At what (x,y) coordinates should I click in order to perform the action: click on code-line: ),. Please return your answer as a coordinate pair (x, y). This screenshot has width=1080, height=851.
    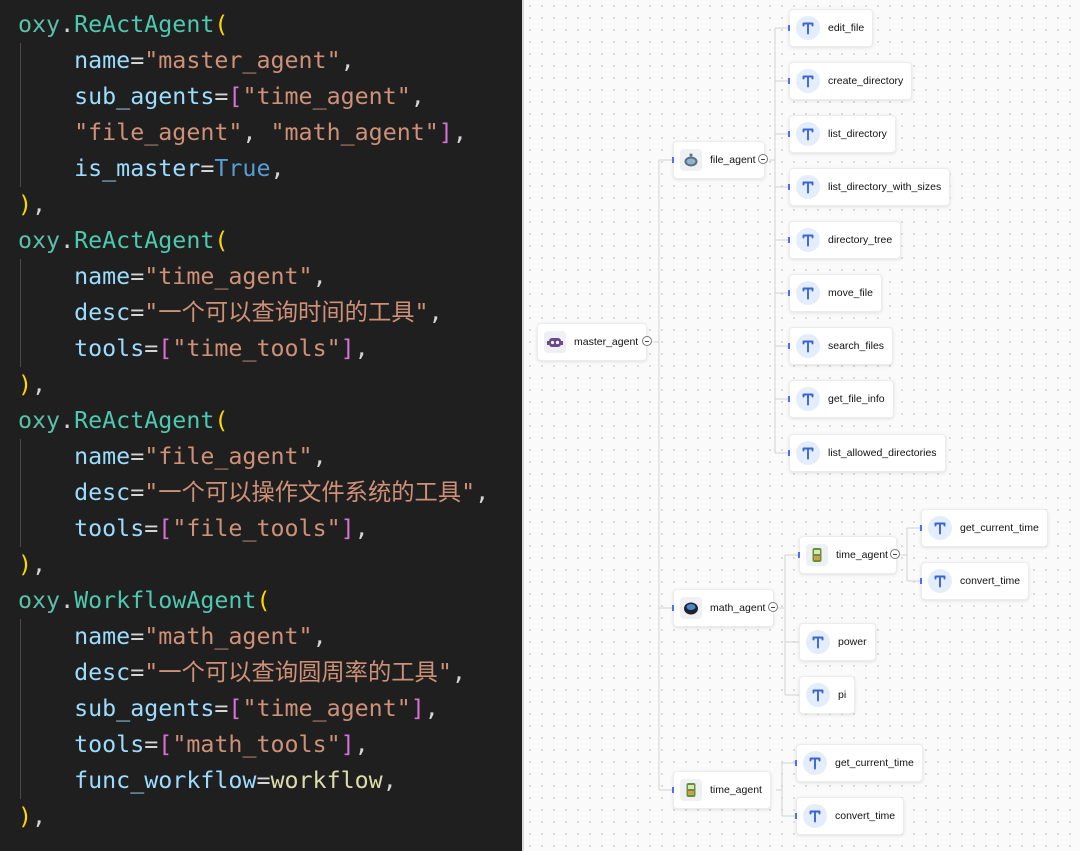
    Looking at the image, I should click on (32, 385).